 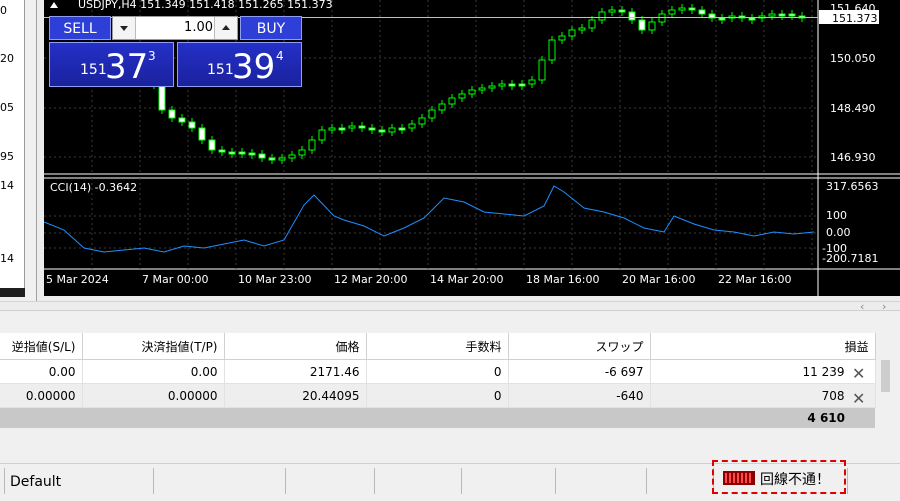 What do you see at coordinates (3, 10) in the screenshot?
I see `left-axis-label: 0` at bounding box center [3, 10].